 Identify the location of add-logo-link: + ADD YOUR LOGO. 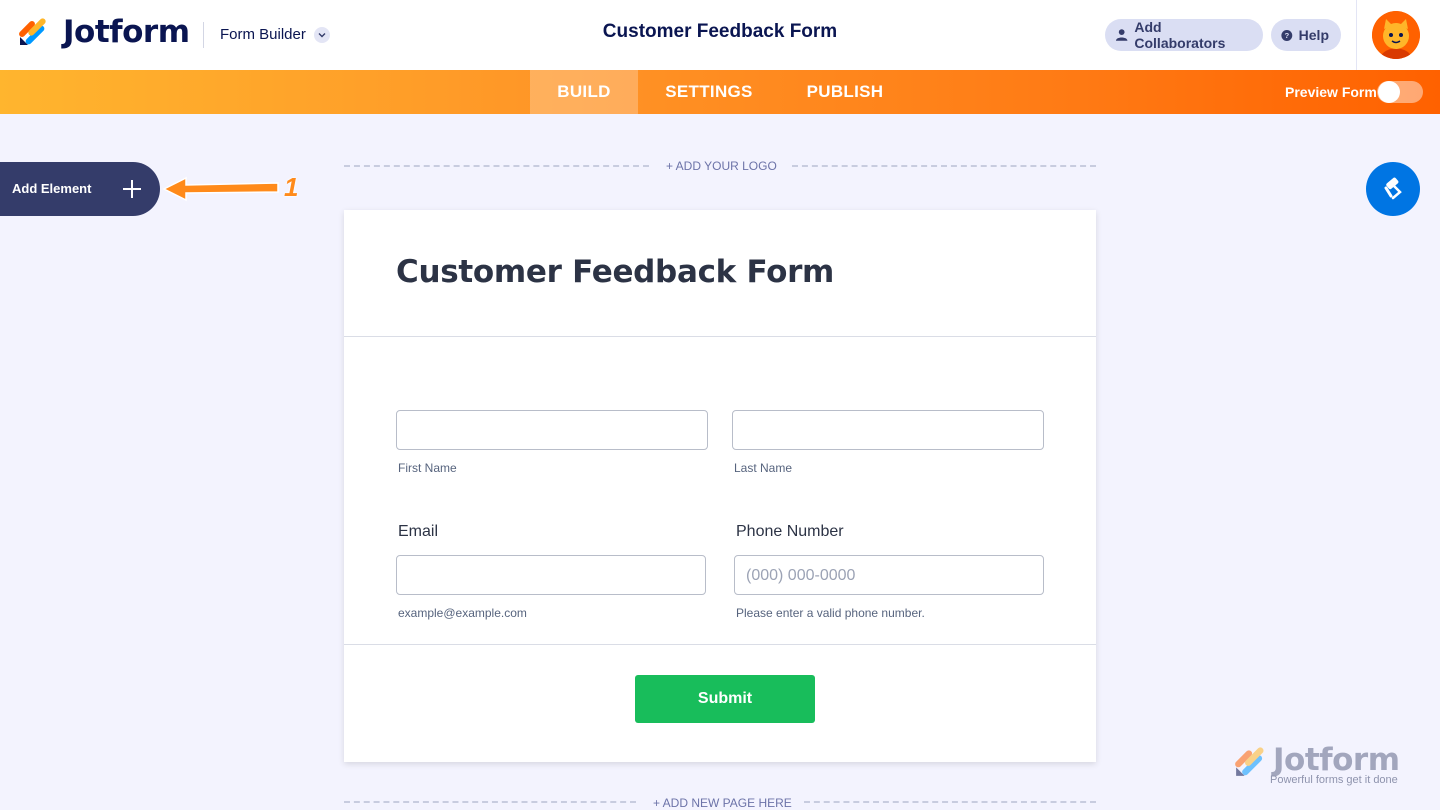
(721, 166).